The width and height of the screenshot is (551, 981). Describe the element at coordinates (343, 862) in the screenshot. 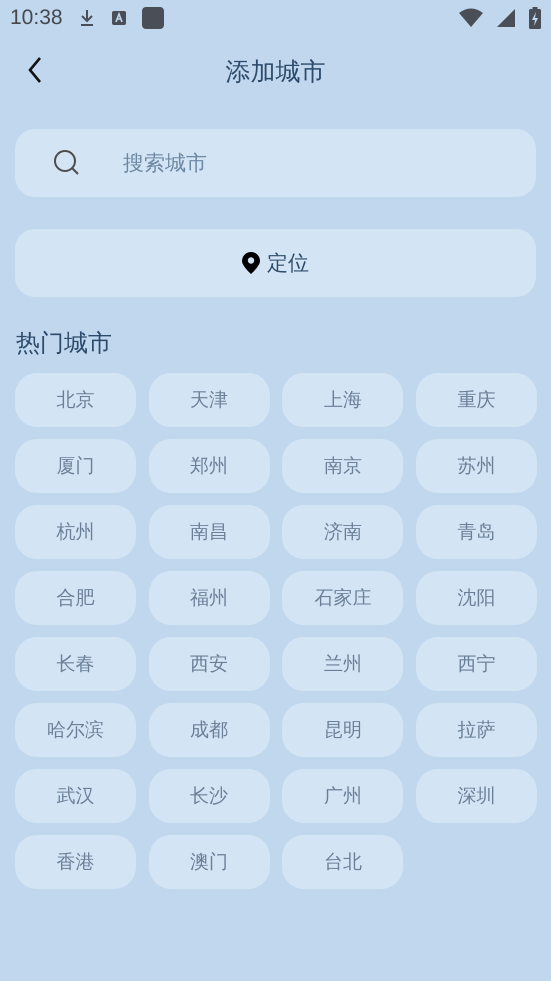

I see `city-chip: 台北` at that location.